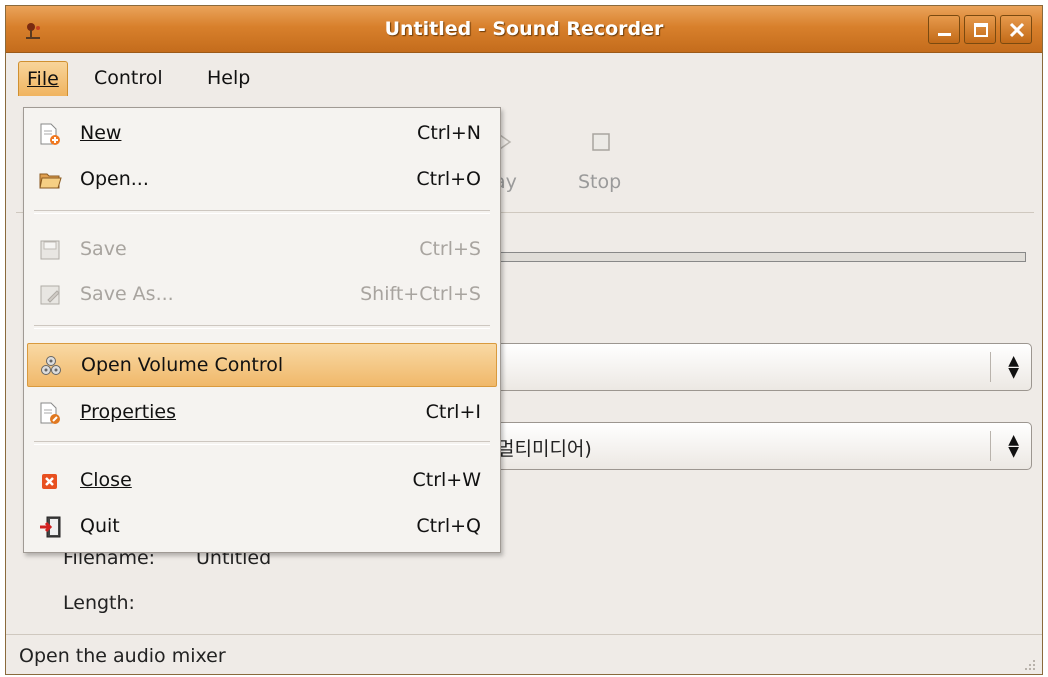  I want to click on menu-item-open-volume-control: Open Volume Control, so click(262, 365).